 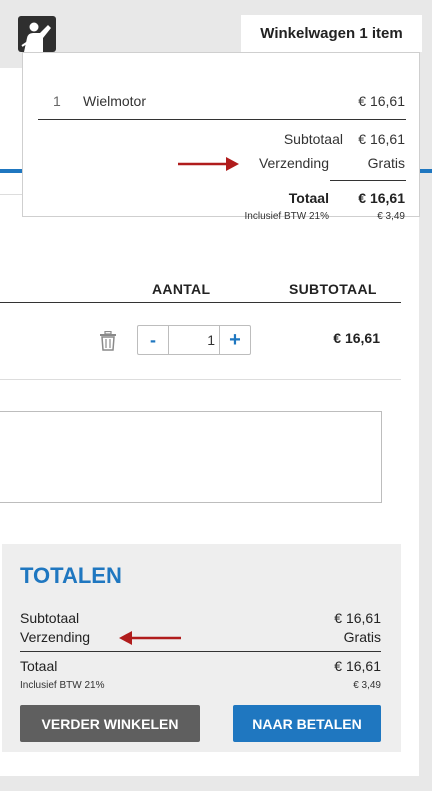 I want to click on increase-quantity-button: +, so click(x=234, y=340).